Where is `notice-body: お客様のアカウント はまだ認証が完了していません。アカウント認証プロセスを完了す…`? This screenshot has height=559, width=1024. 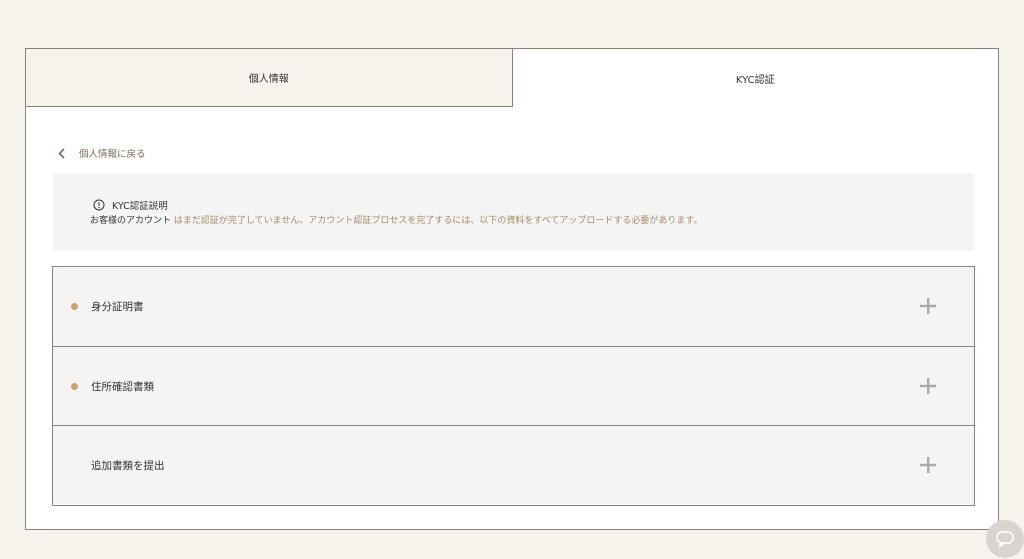
notice-body: お客様のアカウント はまだ認証が完了していません。アカウント認証プロセスを完了す… is located at coordinates (396, 219).